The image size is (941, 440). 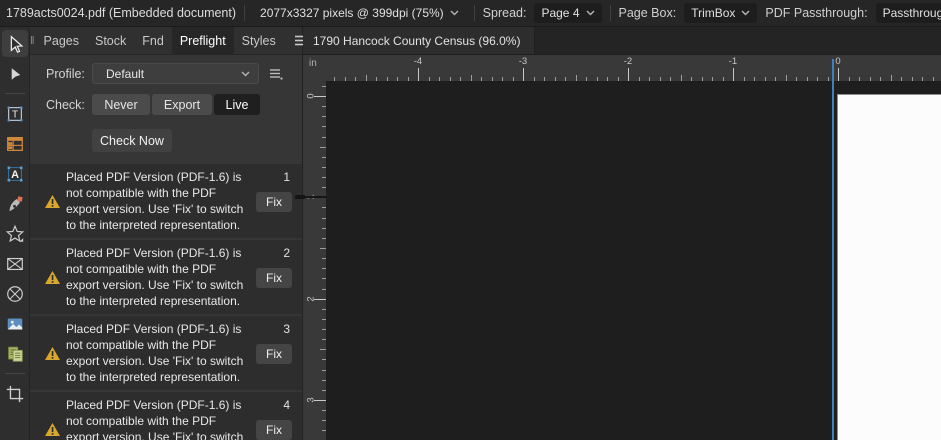 What do you see at coordinates (15, 113) in the screenshot?
I see `frame-text-tool: T` at bounding box center [15, 113].